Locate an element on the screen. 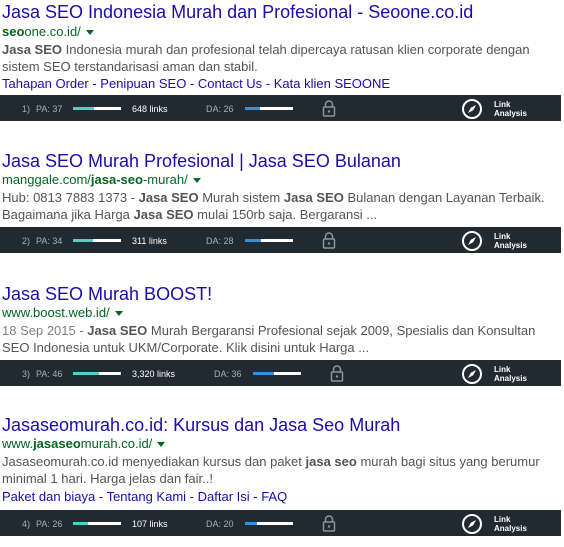 The height and width of the screenshot is (547, 564). links-count: 648 links is located at coordinates (150, 109).